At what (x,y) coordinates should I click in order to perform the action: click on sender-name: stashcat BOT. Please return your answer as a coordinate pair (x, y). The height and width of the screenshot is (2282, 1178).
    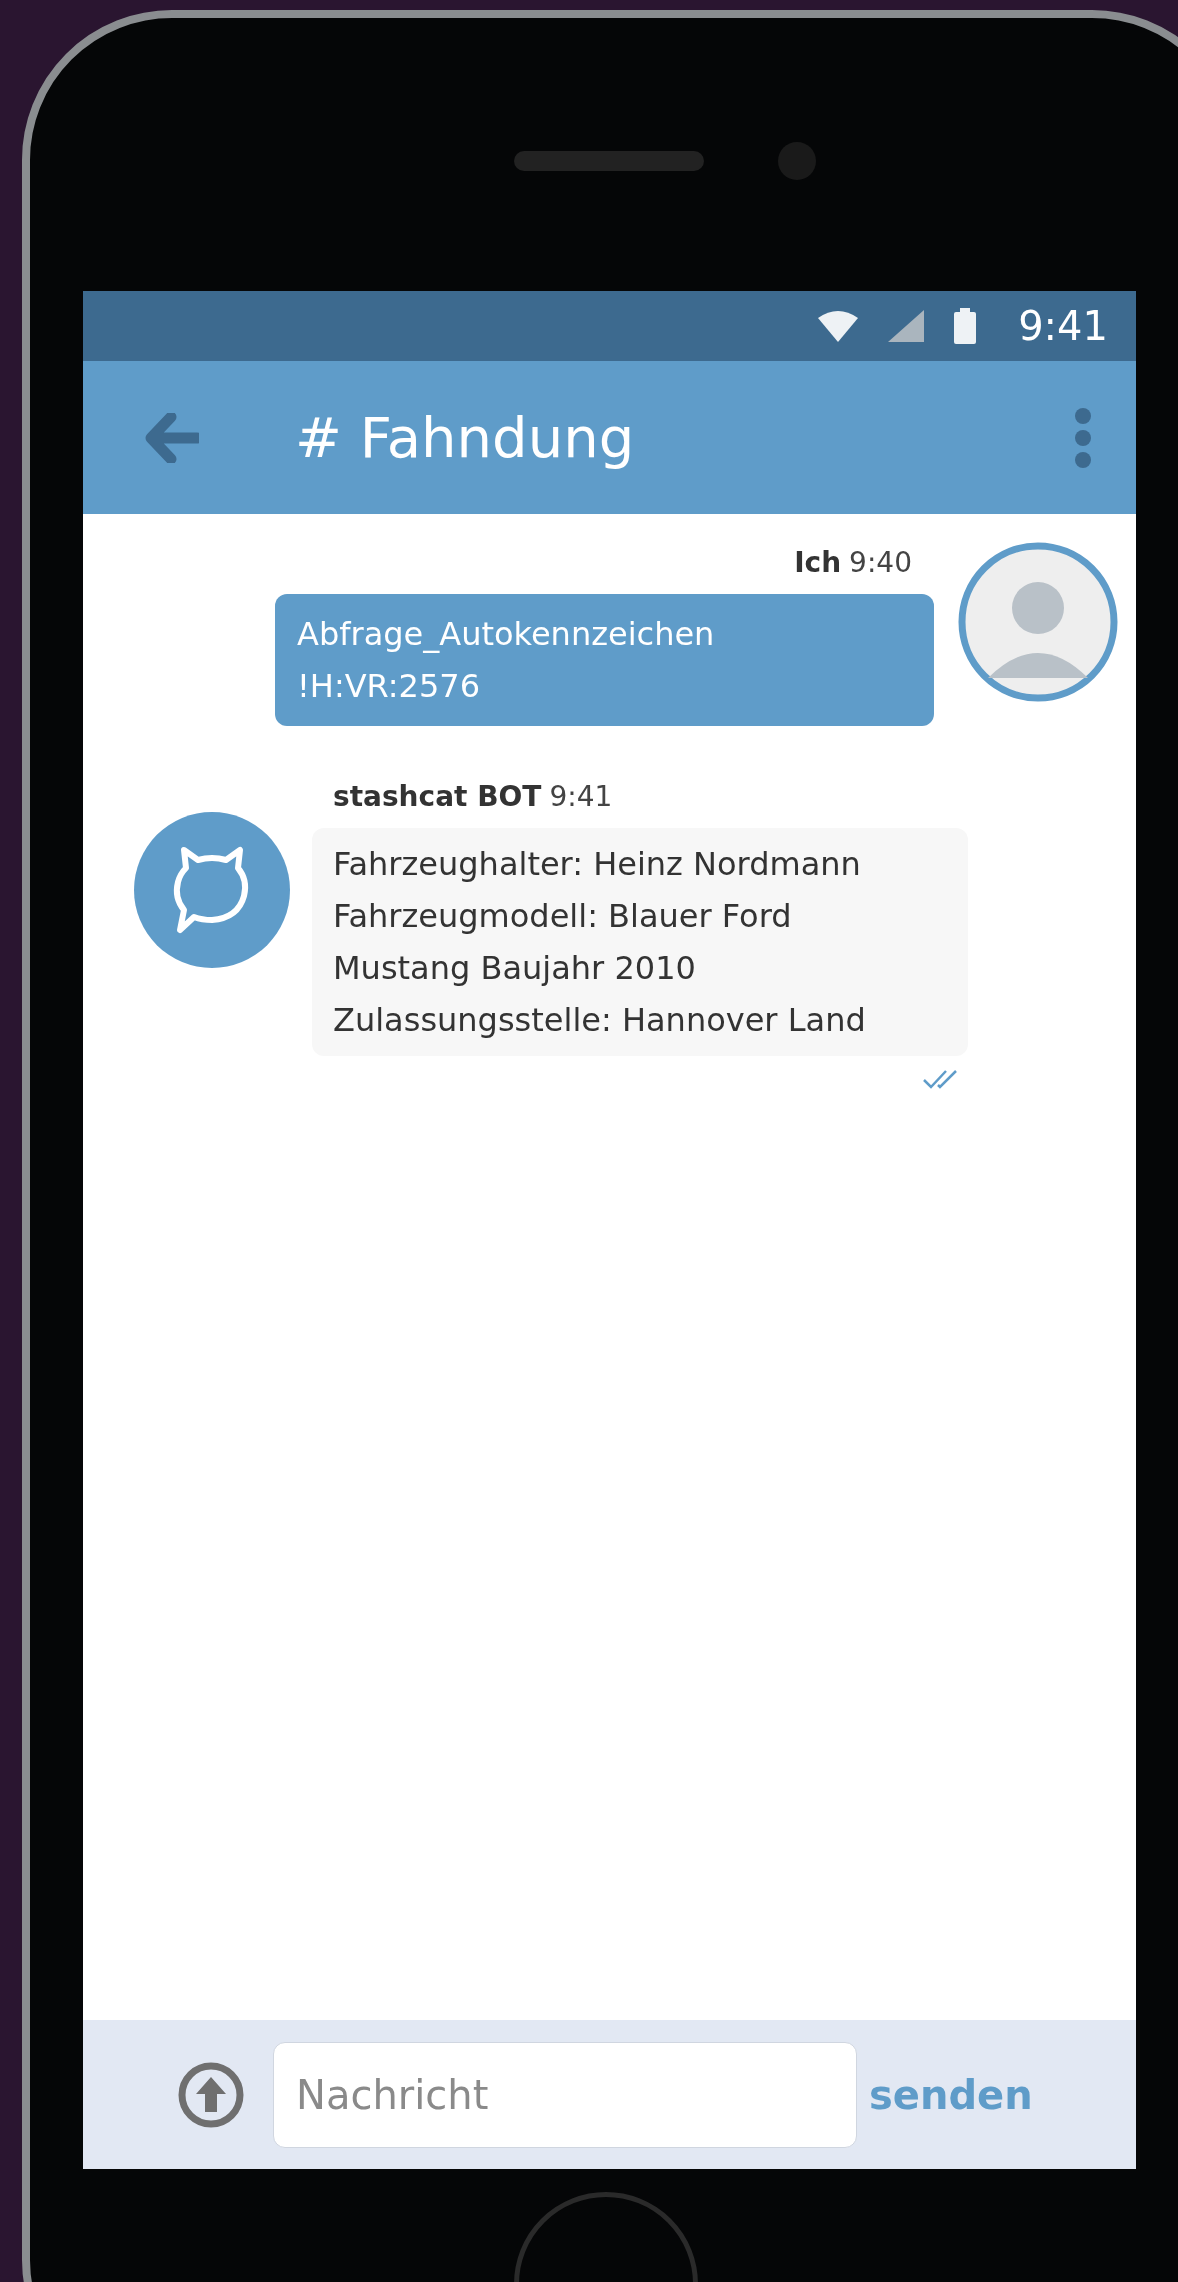
    Looking at the image, I should click on (437, 797).